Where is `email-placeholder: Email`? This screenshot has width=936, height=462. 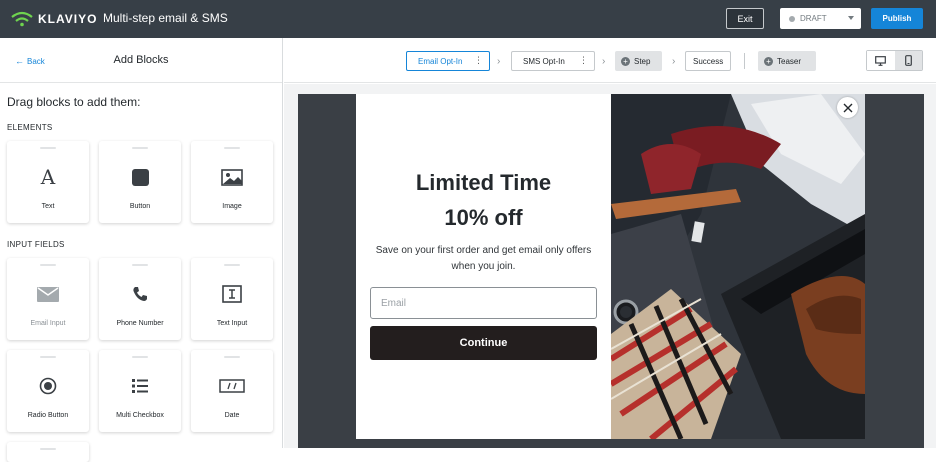 email-placeholder: Email is located at coordinates (394, 303).